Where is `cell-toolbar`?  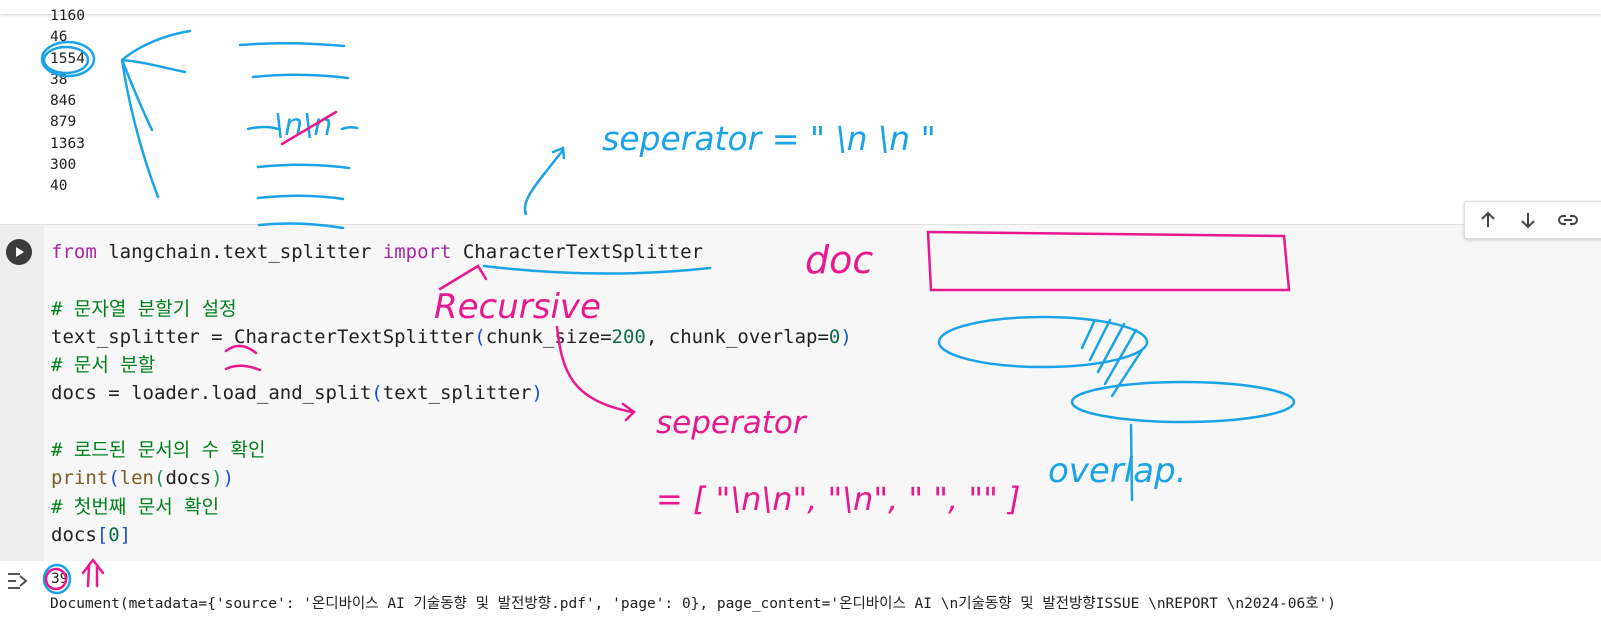 cell-toolbar is located at coordinates (1532, 220).